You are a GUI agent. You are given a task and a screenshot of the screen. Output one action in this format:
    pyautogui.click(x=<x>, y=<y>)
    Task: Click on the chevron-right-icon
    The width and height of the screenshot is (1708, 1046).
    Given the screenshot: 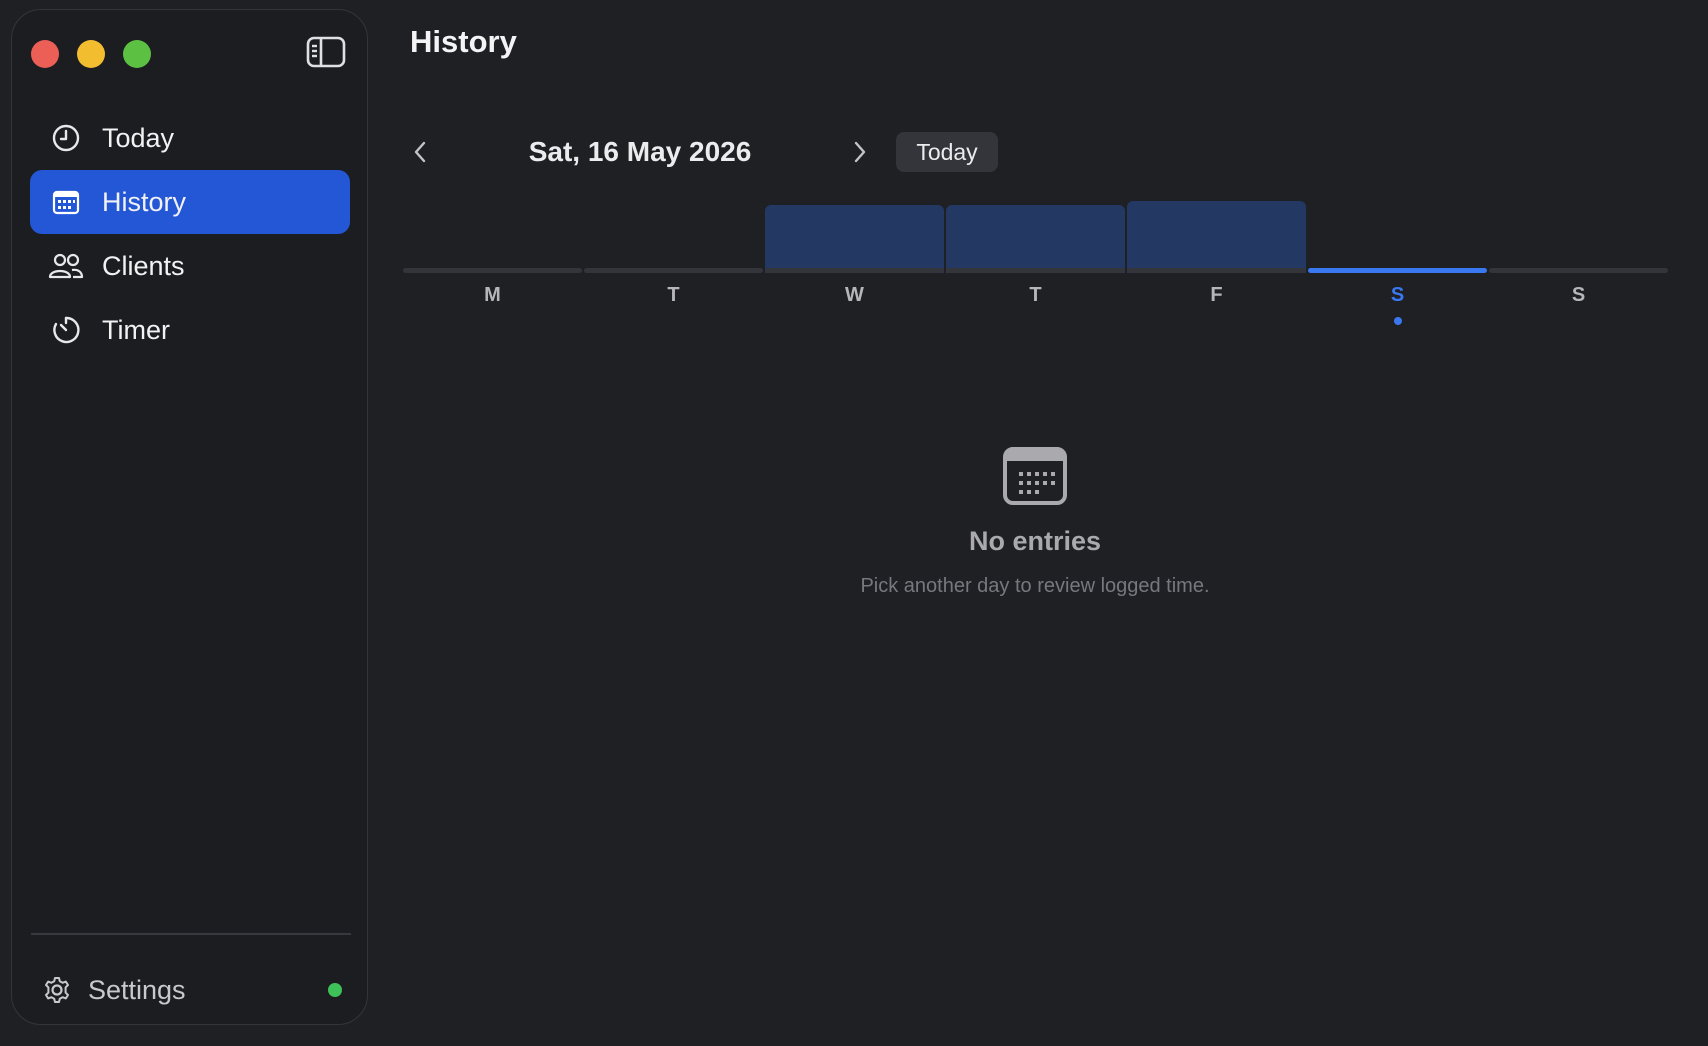 What is the action you would take?
    pyautogui.click(x=860, y=152)
    